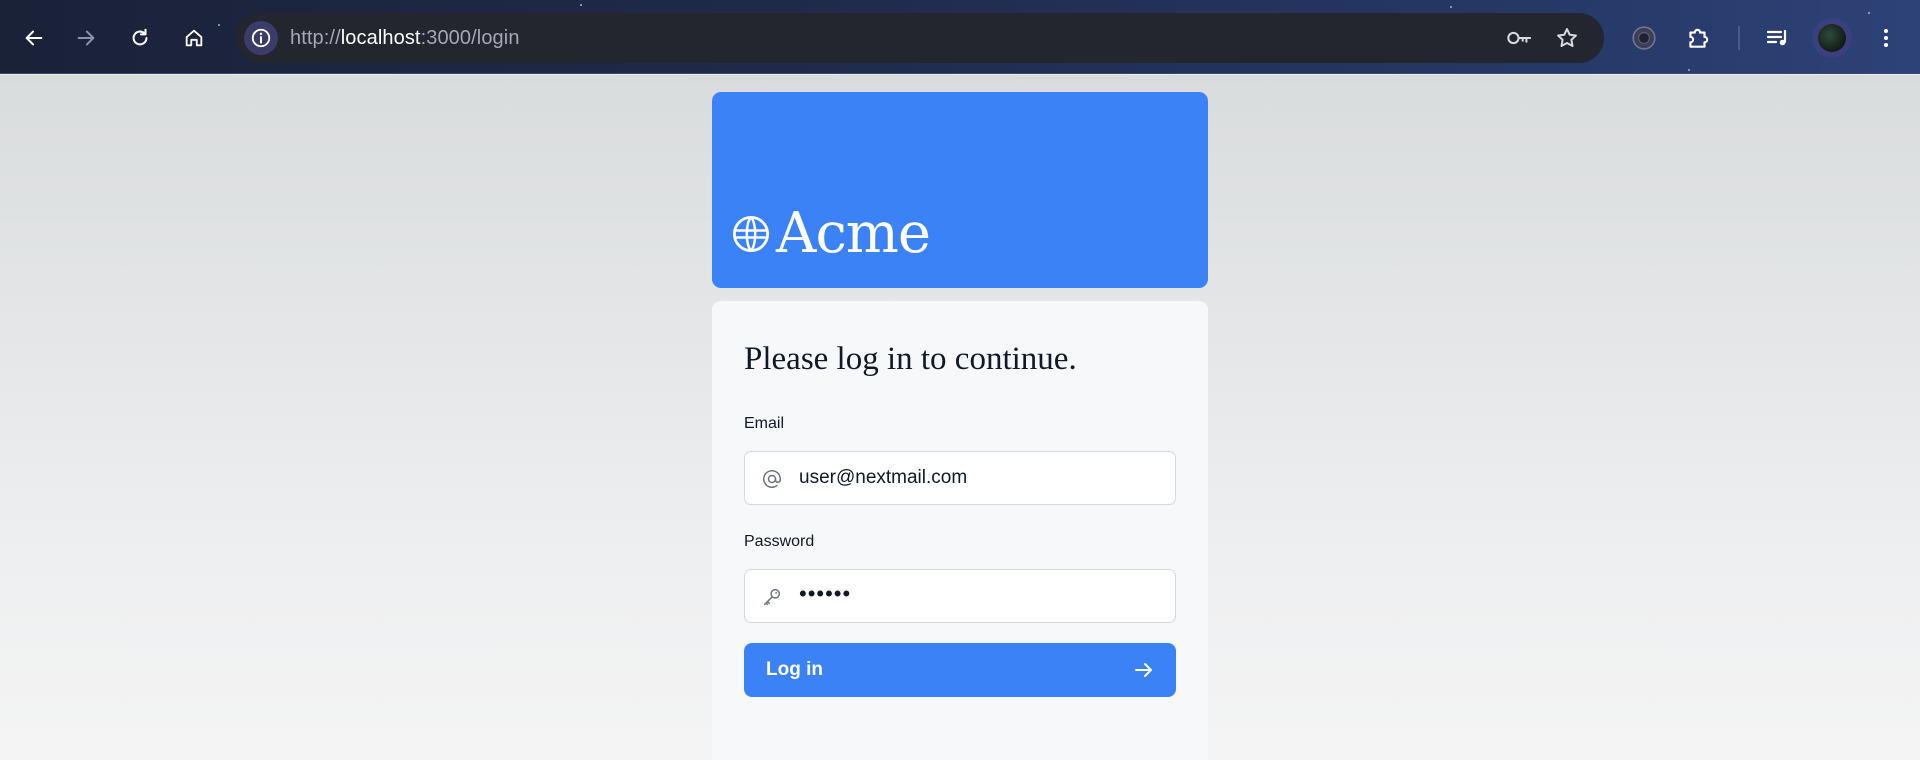 The height and width of the screenshot is (760, 1920). I want to click on reload-button, so click(140, 38).